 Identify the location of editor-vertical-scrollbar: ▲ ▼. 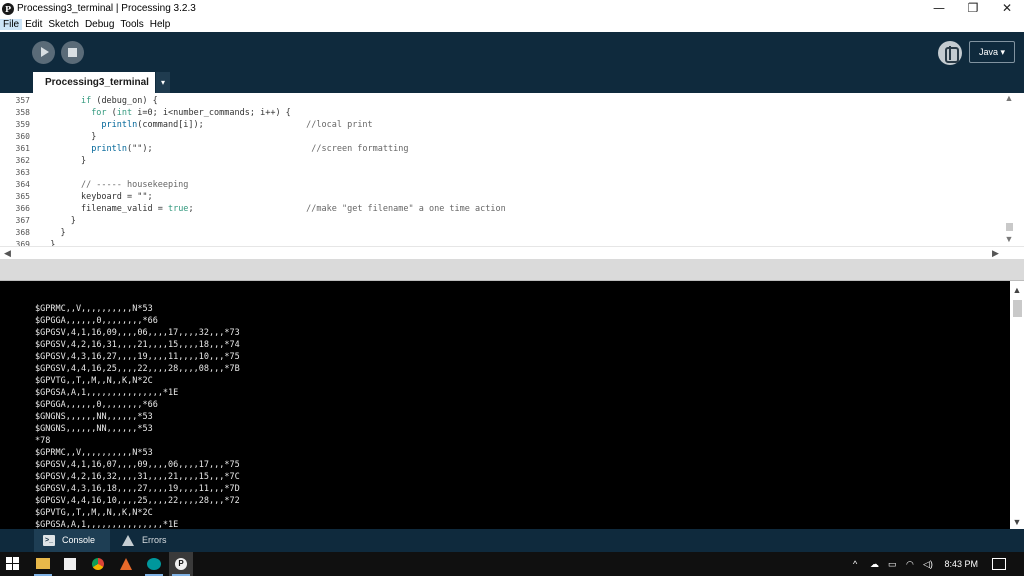
(1009, 169).